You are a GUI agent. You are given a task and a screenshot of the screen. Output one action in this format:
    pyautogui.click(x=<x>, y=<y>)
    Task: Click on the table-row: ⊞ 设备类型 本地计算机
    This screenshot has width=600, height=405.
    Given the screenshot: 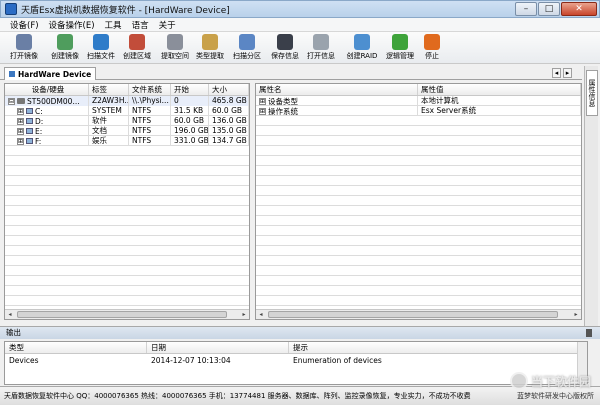 What is the action you would take?
    pyautogui.click(x=418, y=101)
    